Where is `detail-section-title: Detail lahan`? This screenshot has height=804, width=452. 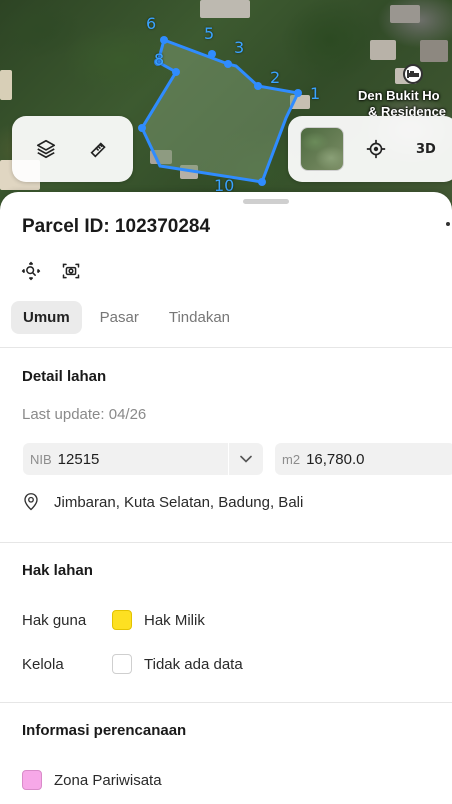 detail-section-title: Detail lahan is located at coordinates (64, 376).